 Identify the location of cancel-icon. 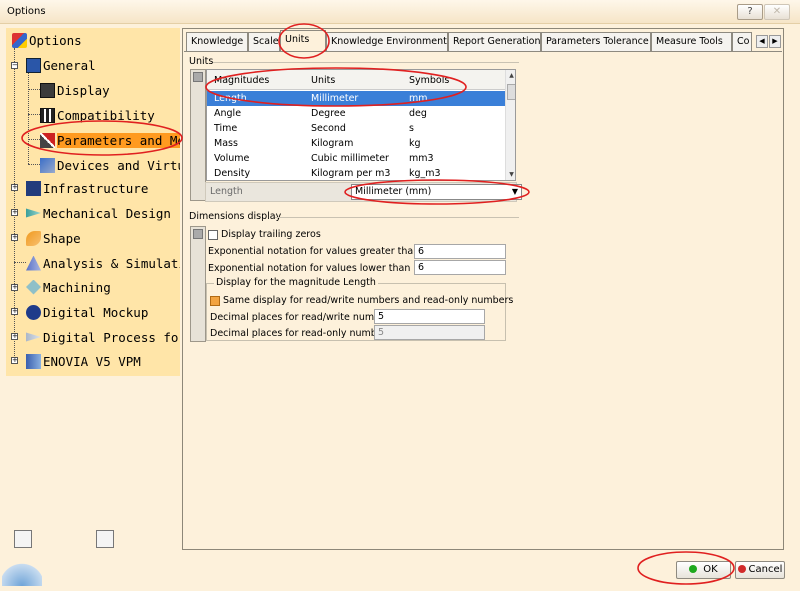
(741, 569).